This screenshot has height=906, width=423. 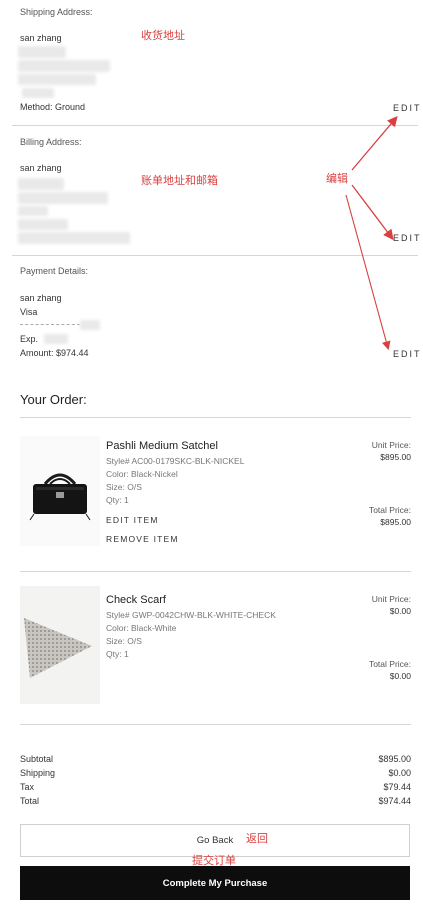 What do you see at coordinates (395, 457) in the screenshot?
I see `unit-price: $895.00` at bounding box center [395, 457].